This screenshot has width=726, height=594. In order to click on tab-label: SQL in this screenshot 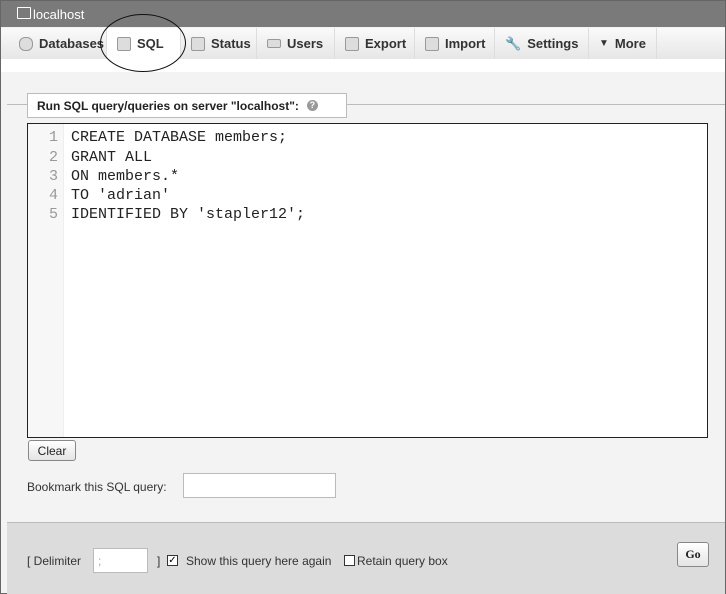, I will do `click(150, 43)`.